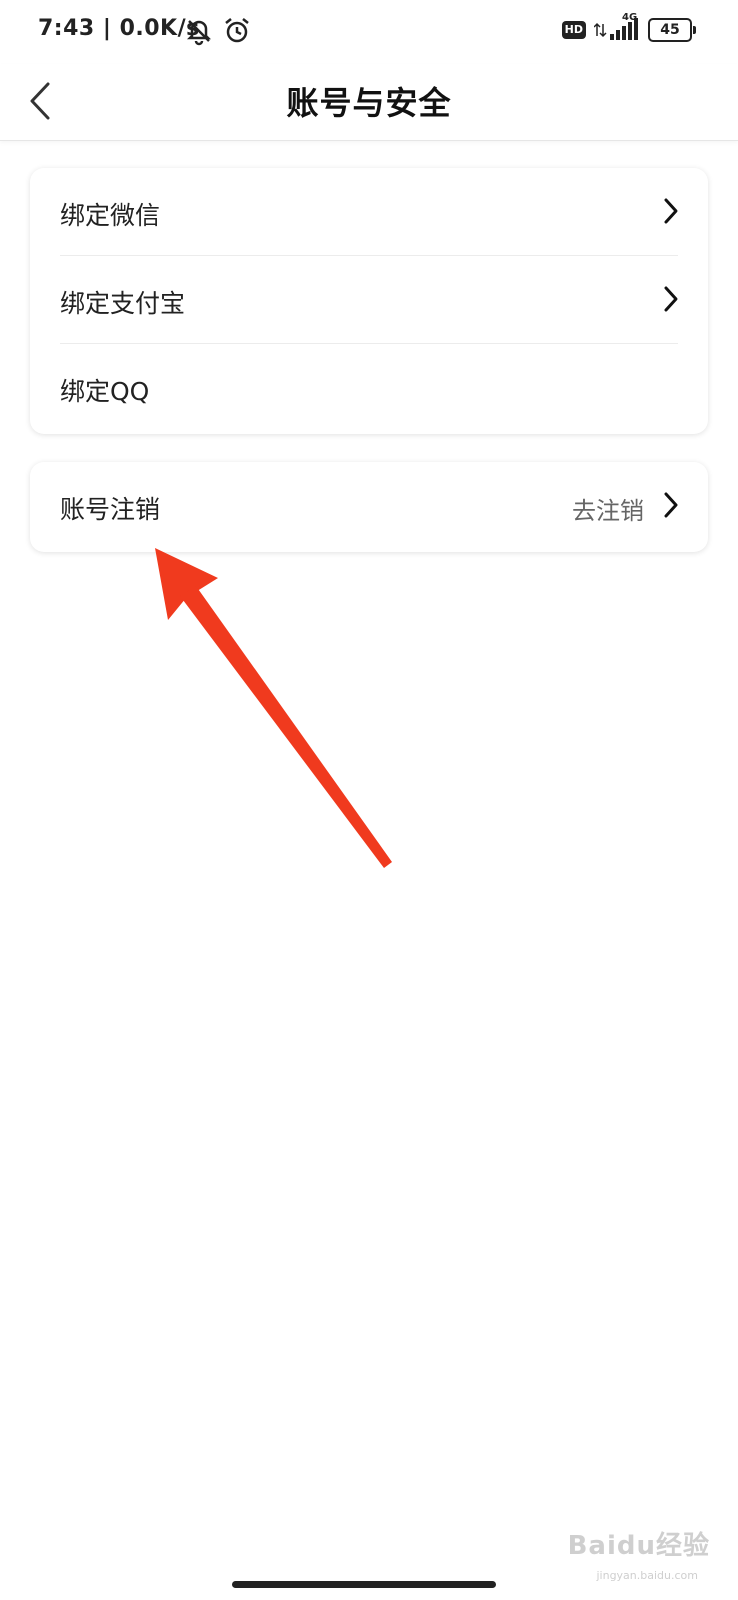  What do you see at coordinates (105, 391) in the screenshot?
I see `row-label: 绑定QQ` at bounding box center [105, 391].